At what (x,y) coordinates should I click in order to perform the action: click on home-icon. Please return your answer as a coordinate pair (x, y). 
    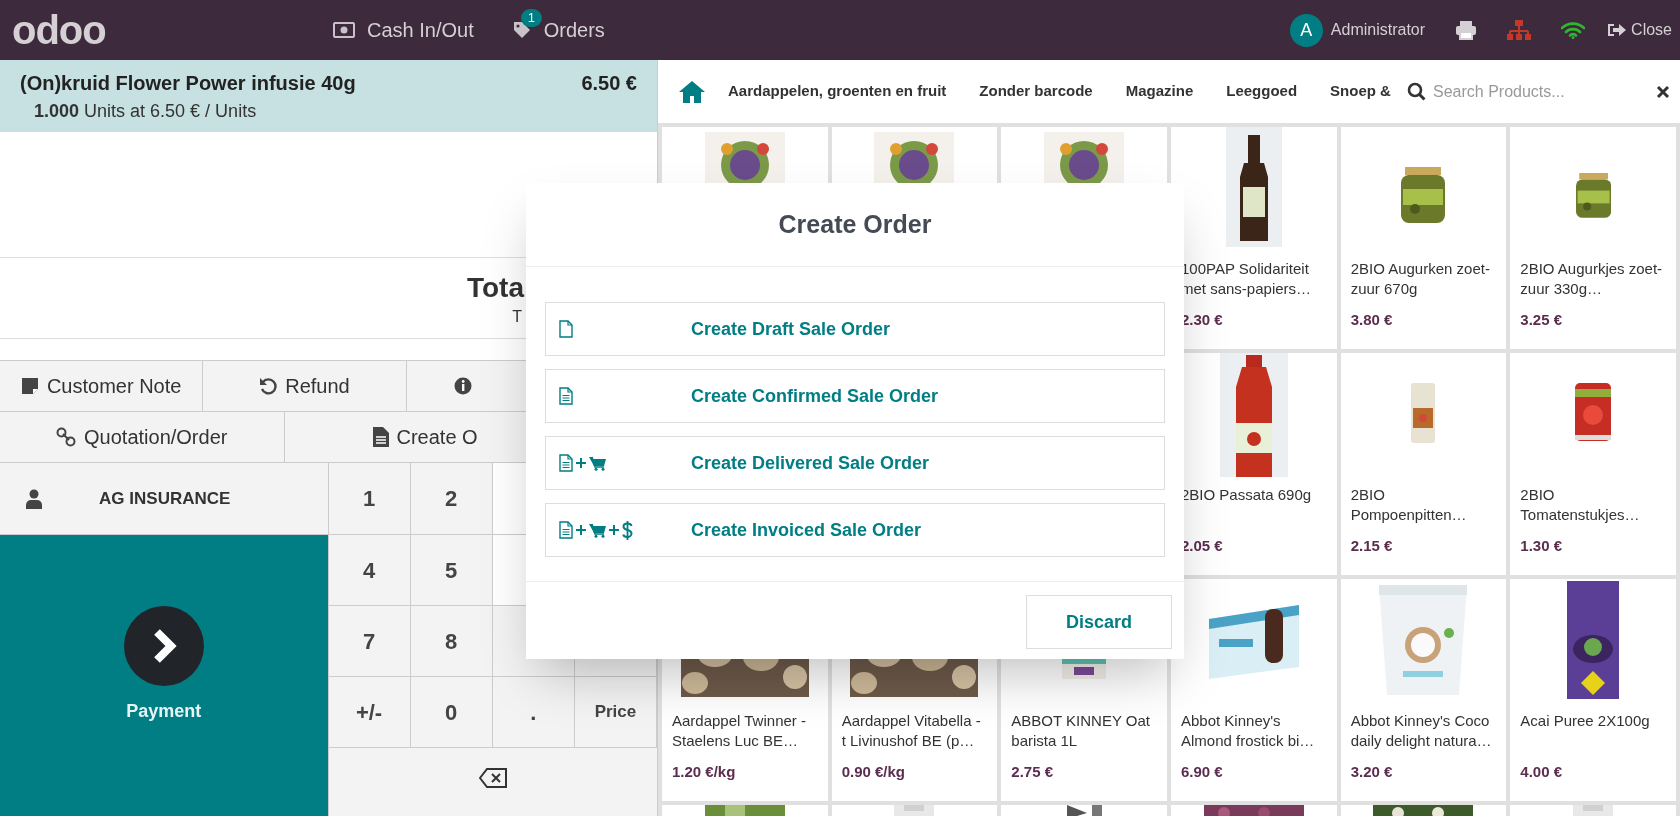
    Looking at the image, I should click on (692, 91).